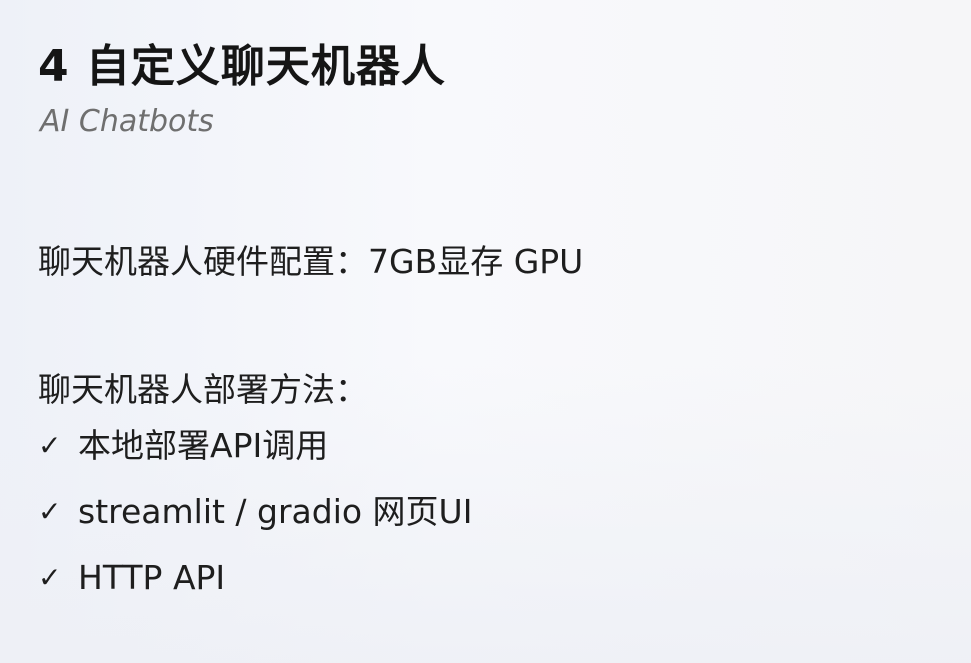 This screenshot has width=971, height=663. Describe the element at coordinates (311, 261) in the screenshot. I see `hardware-requirement: 聊天机器人硬件配置：7GB显存 GPU` at that location.